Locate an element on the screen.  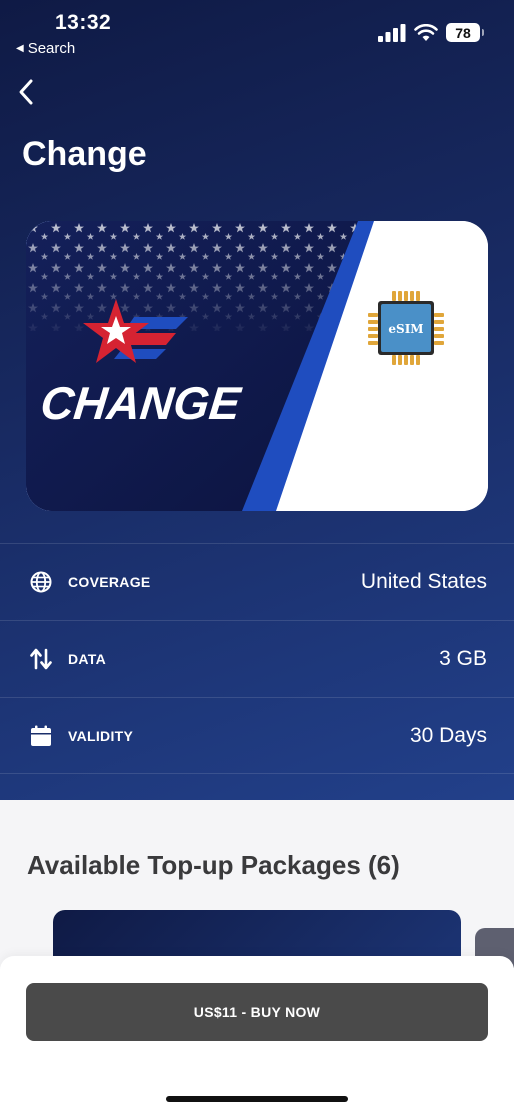
details-divider is located at coordinates (257, 773).